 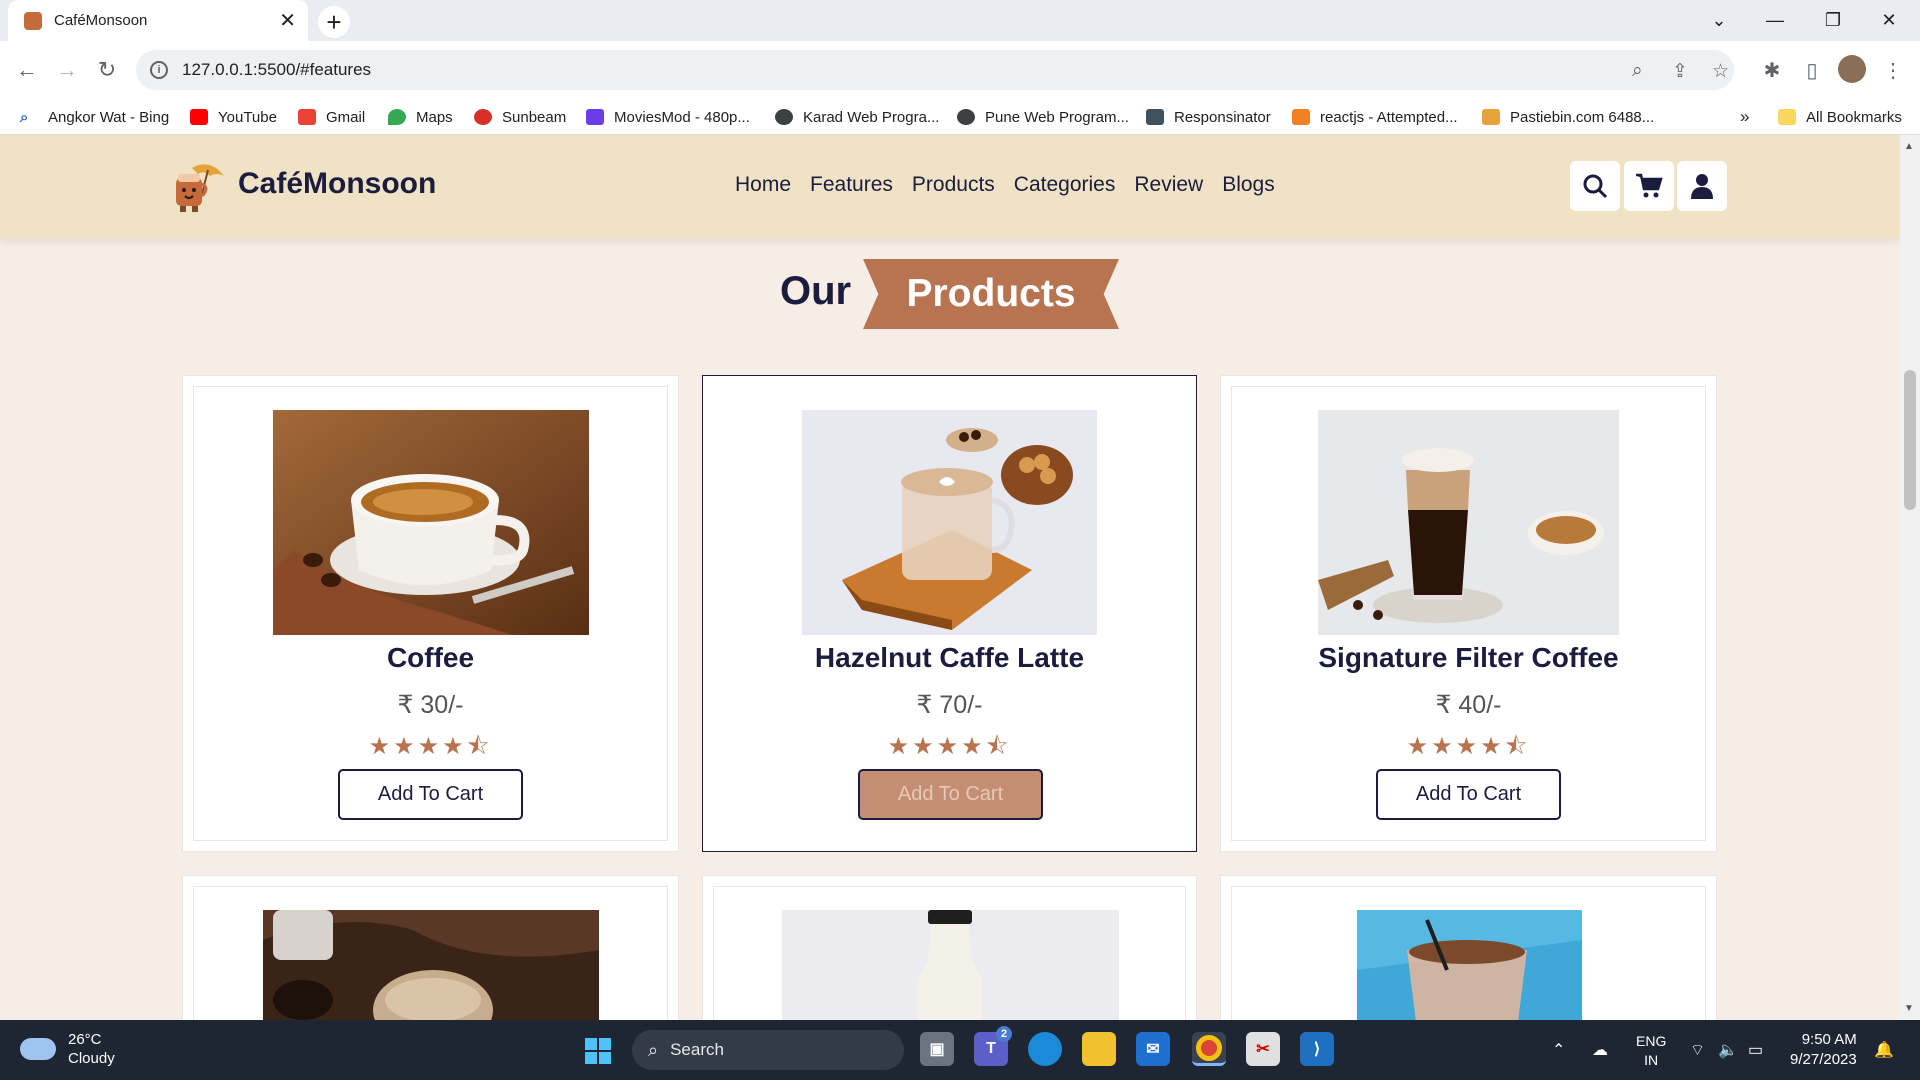 I want to click on bookmark-star-icon: ☆, so click(x=1720, y=71).